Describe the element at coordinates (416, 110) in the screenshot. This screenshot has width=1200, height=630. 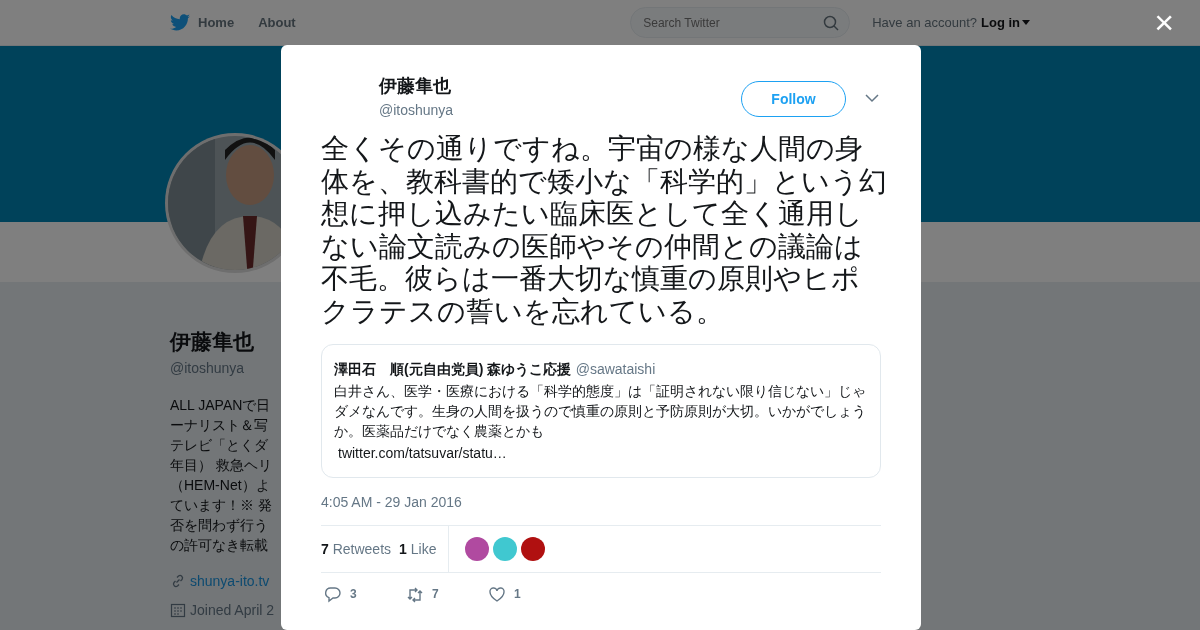
I see `author-handle: @itoshunya` at that location.